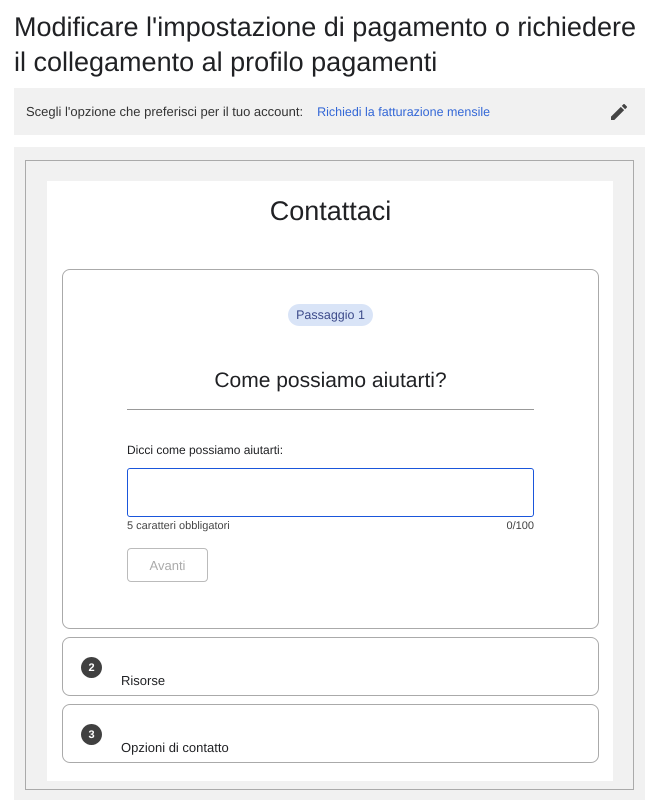 This screenshot has height=811, width=655. What do you see at coordinates (91, 667) in the screenshot?
I see `step-number: 2` at bounding box center [91, 667].